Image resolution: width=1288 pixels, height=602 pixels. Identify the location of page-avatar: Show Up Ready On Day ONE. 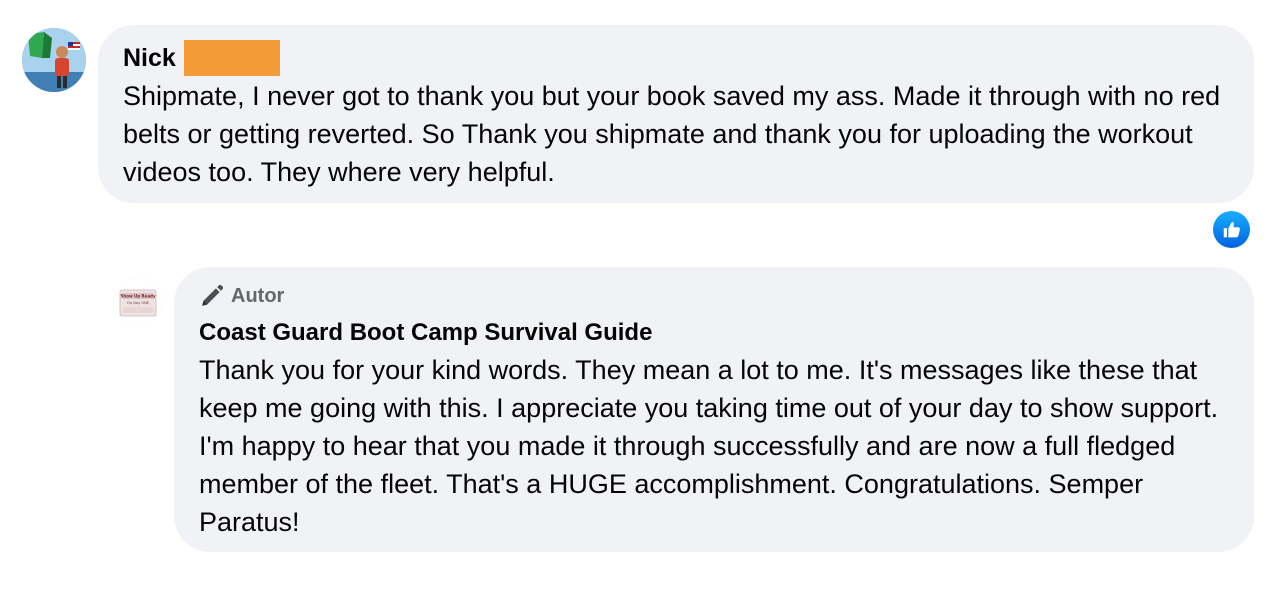
(138, 302).